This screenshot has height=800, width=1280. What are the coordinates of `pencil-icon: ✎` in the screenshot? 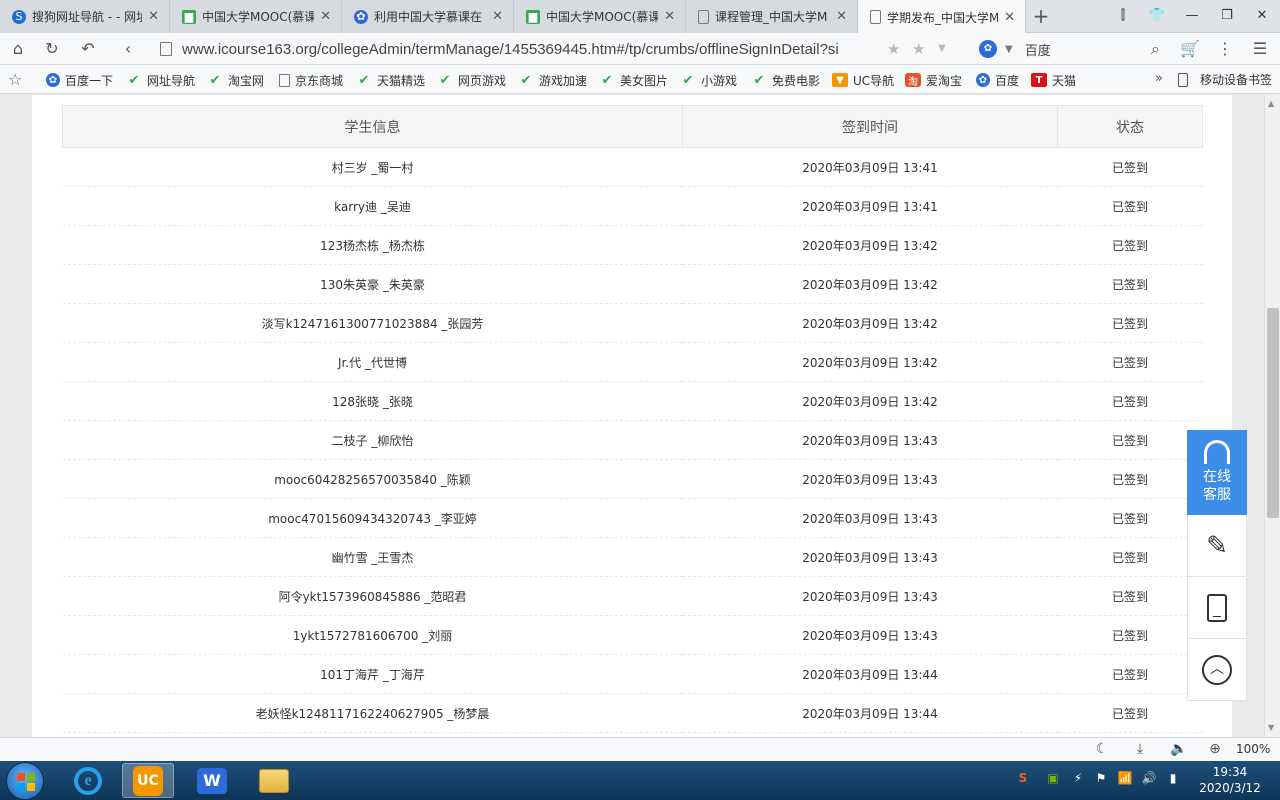 It's located at (1217, 545).